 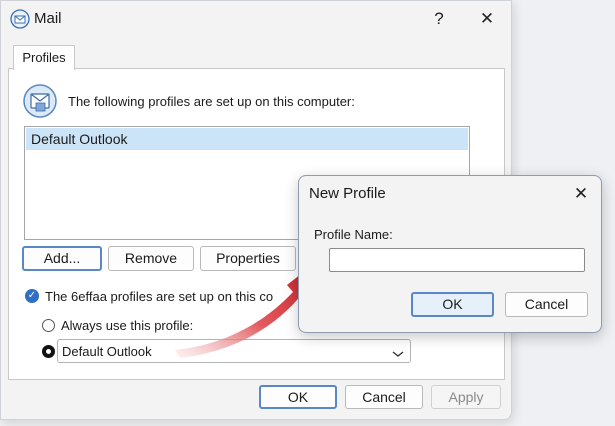 What do you see at coordinates (457, 260) in the screenshot?
I see `profile-name-input` at bounding box center [457, 260].